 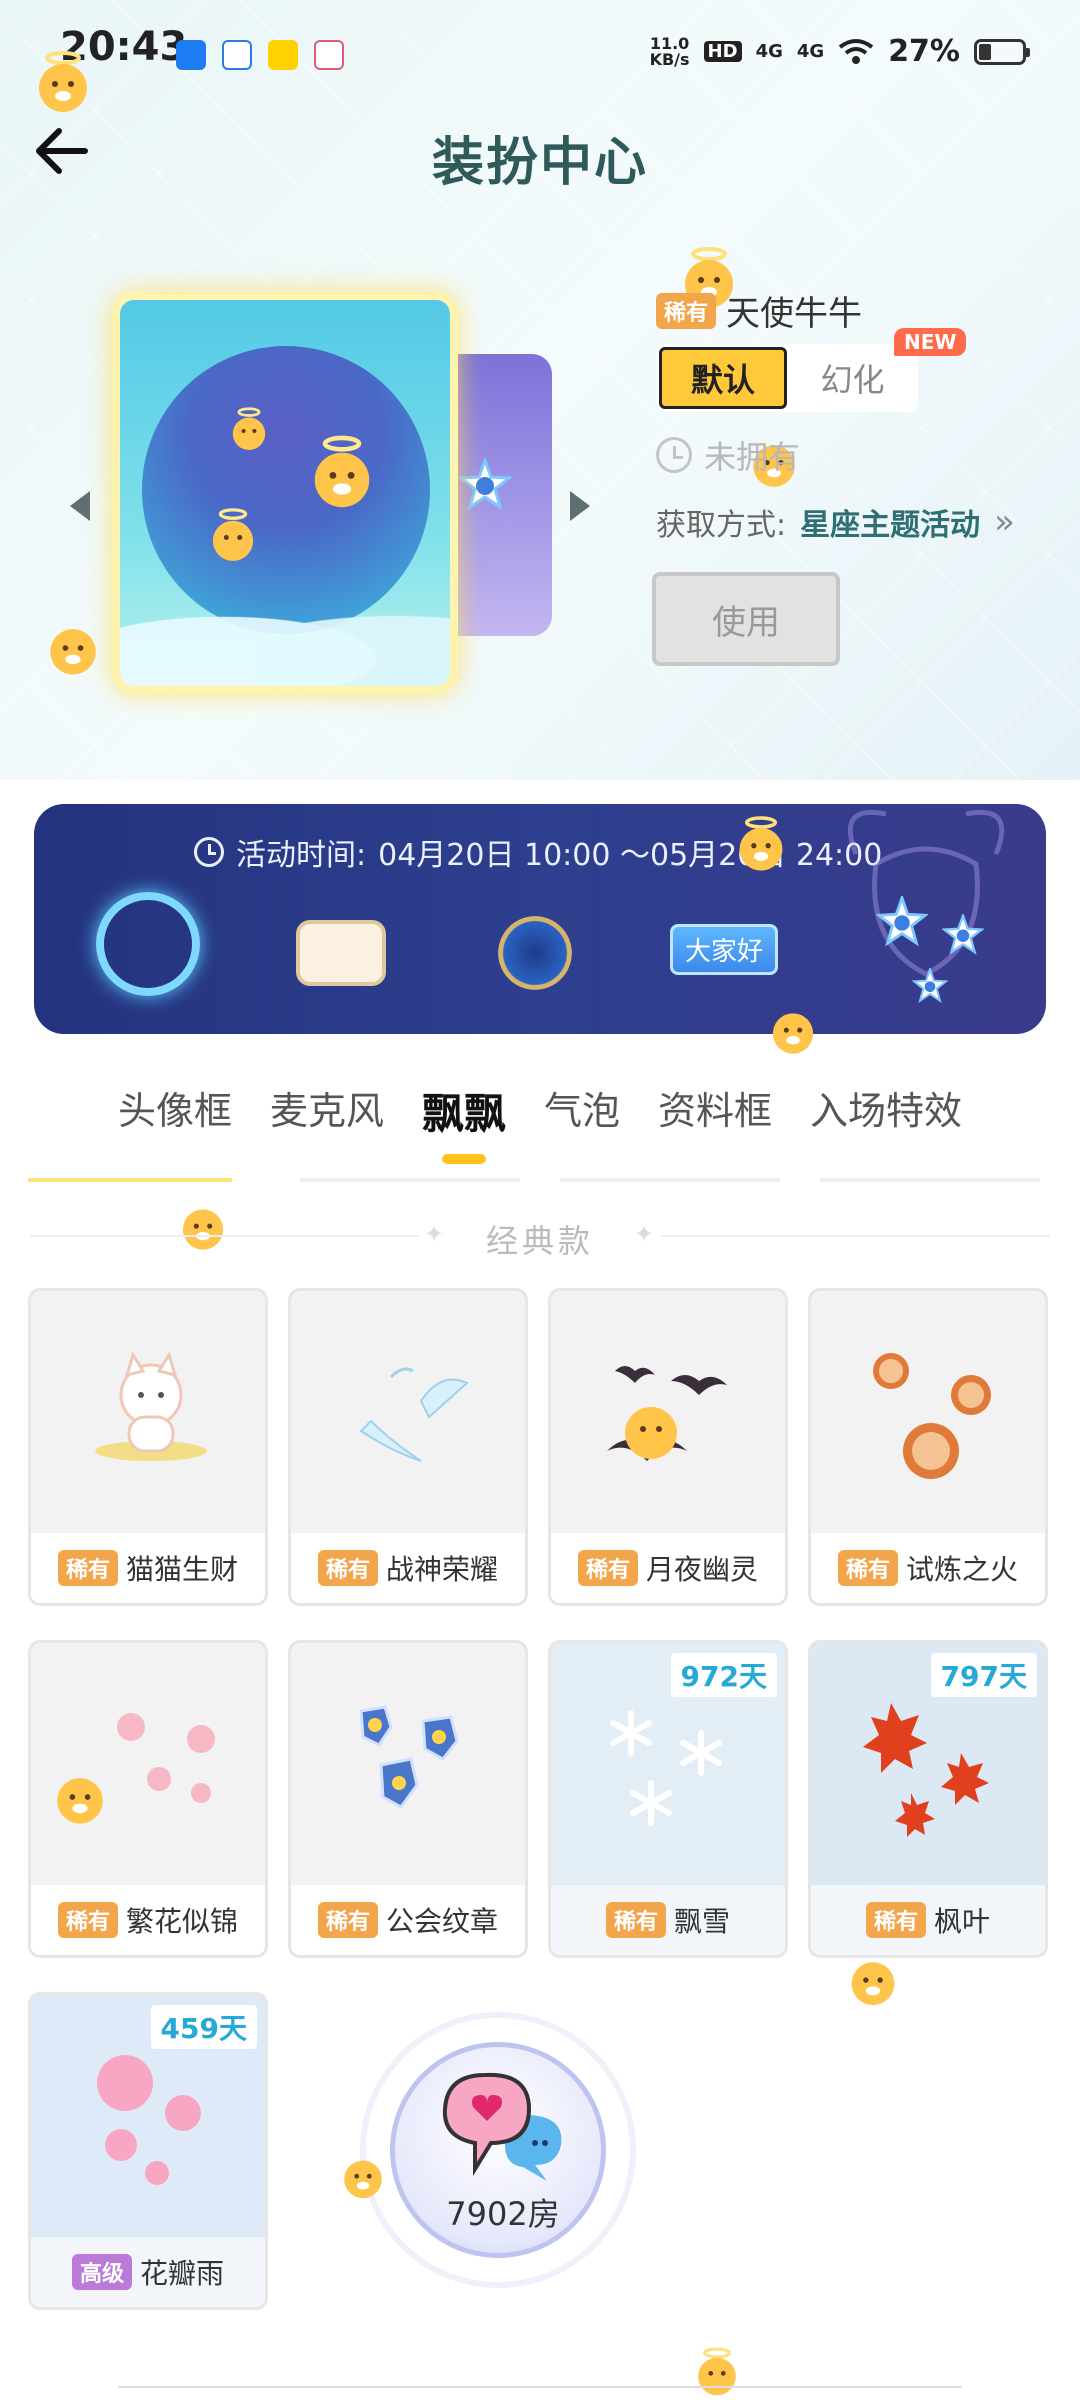 What do you see at coordinates (148, 944) in the screenshot?
I see `avatar-frame-reward-icon` at bounding box center [148, 944].